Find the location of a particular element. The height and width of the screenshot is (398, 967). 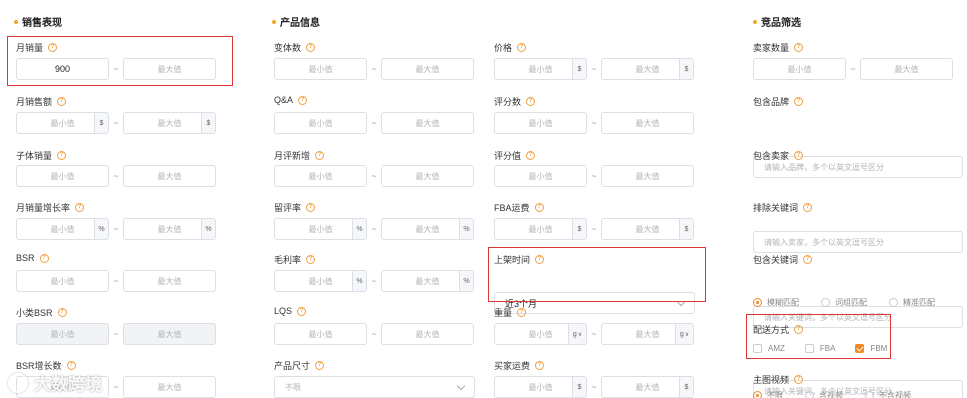

dollar-suffix: $ is located at coordinates (101, 123).